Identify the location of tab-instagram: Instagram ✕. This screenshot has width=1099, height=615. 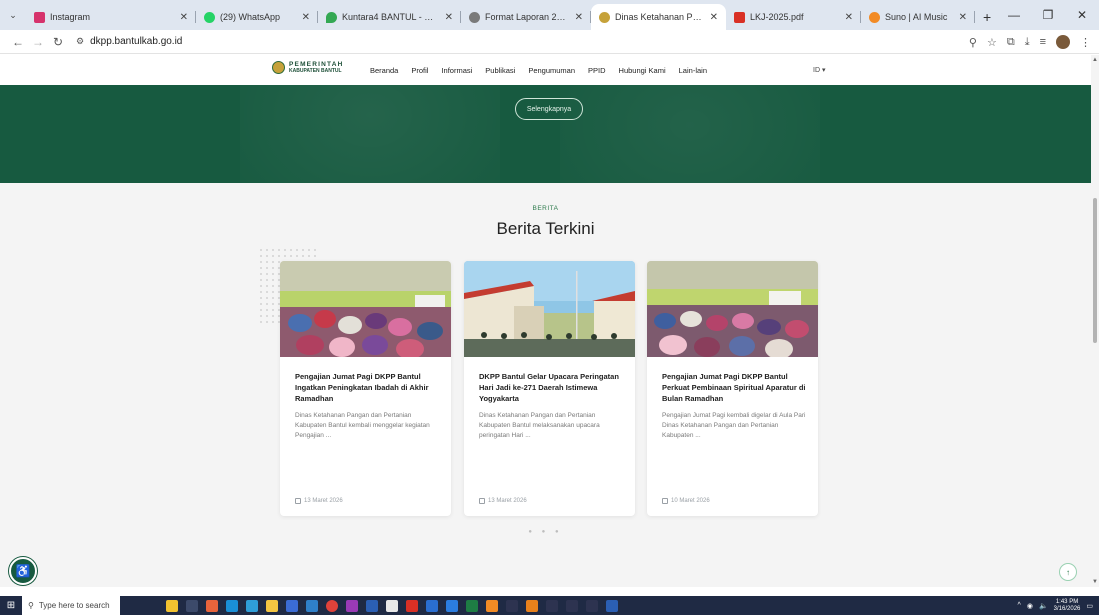
(111, 17).